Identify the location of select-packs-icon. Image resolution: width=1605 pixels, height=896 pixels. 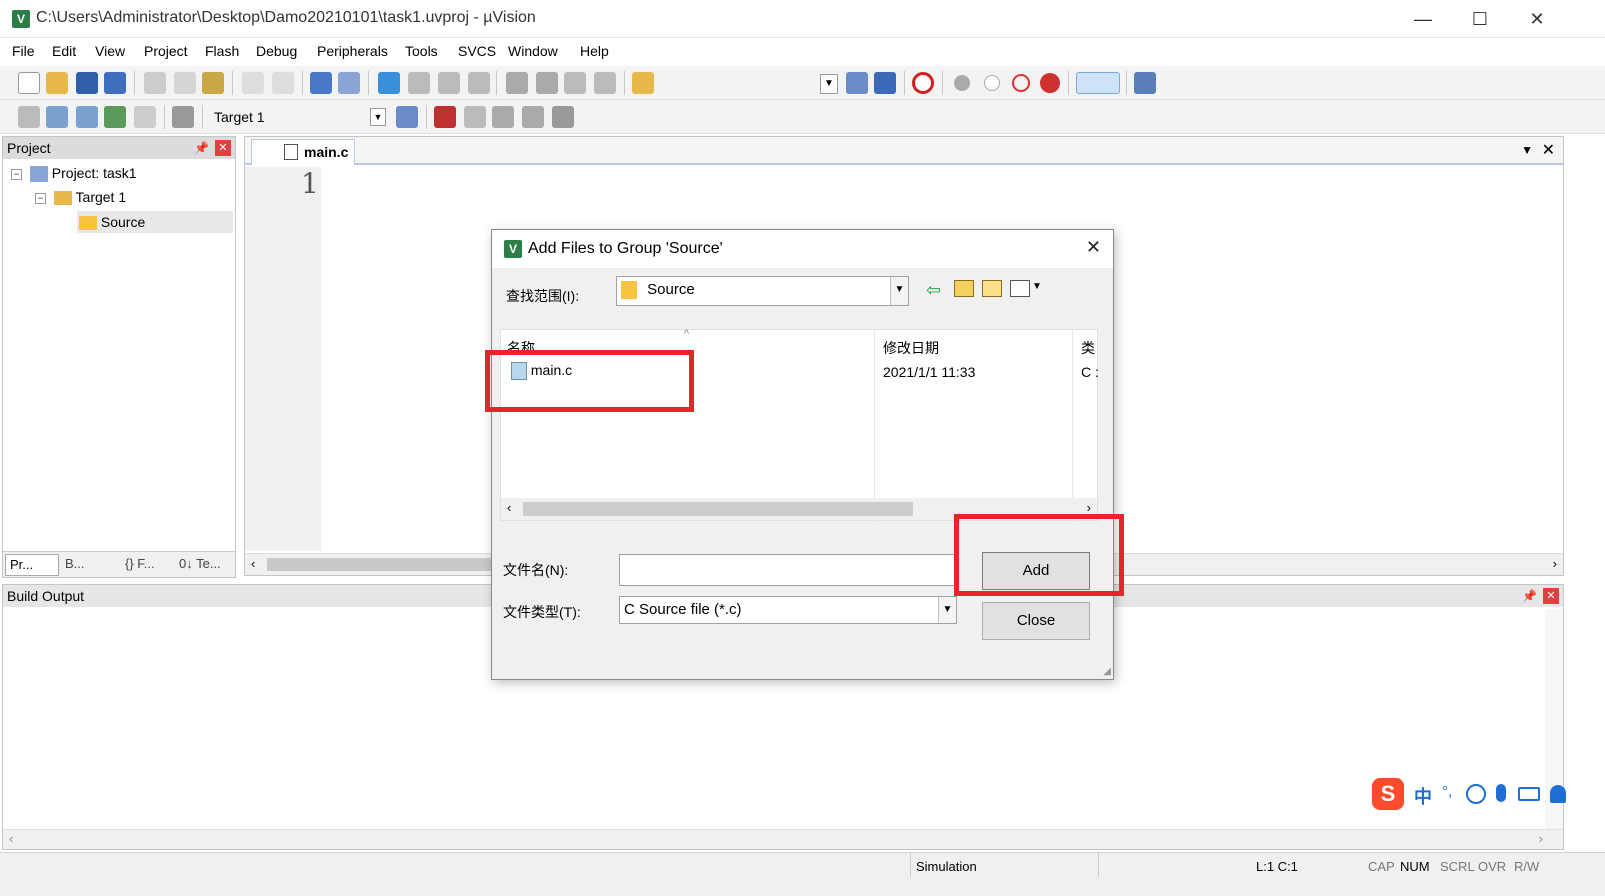
(475, 117).